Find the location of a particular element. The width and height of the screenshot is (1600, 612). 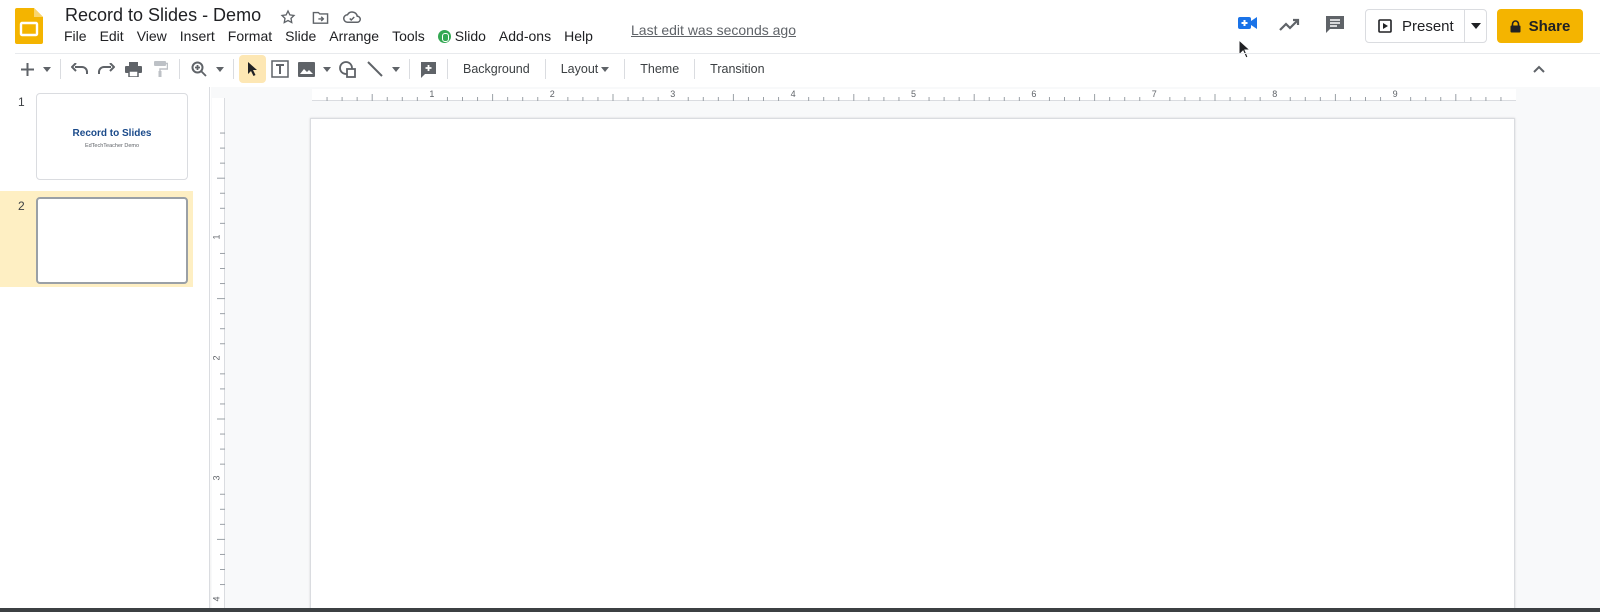

line-dropdown is located at coordinates (396, 69).